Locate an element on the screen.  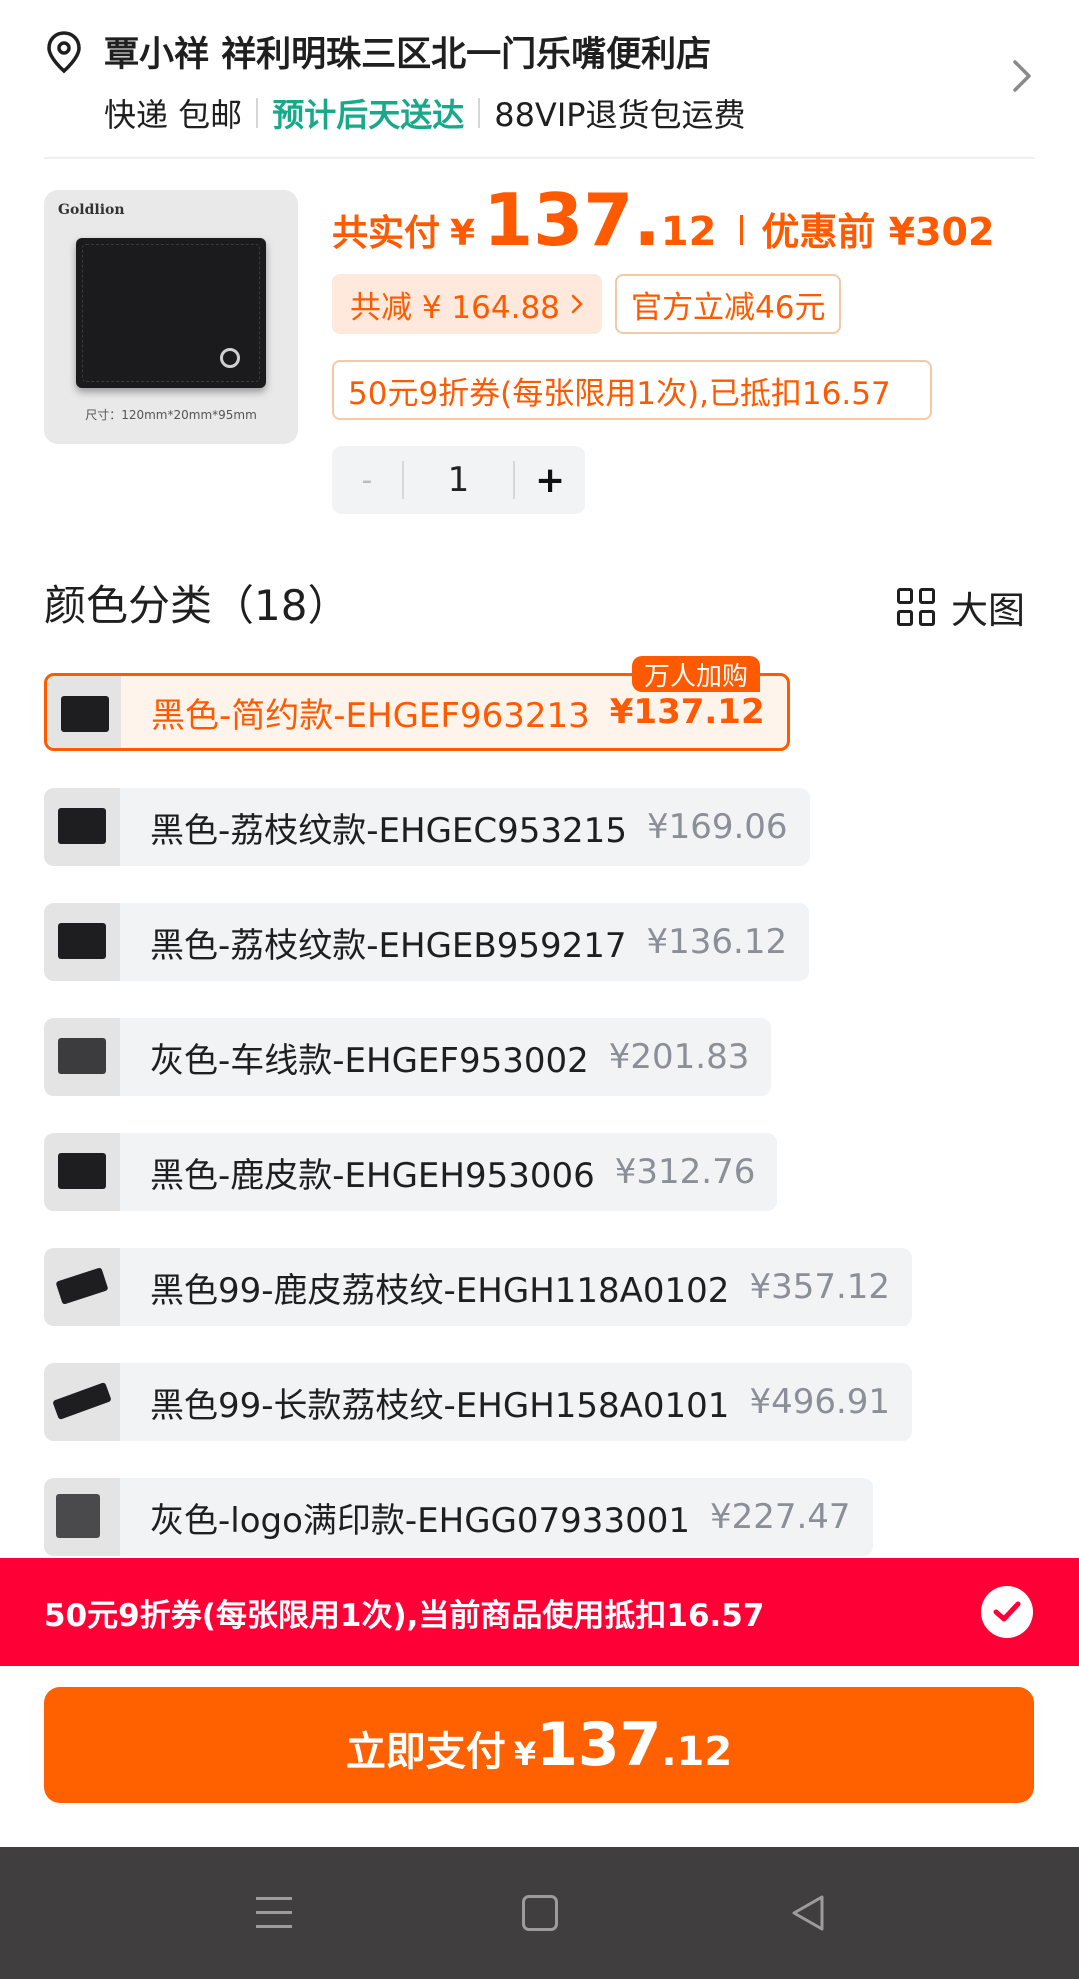
option-name: 黑色-鹿皮款-EHGEH953006 is located at coordinates (372, 1175).